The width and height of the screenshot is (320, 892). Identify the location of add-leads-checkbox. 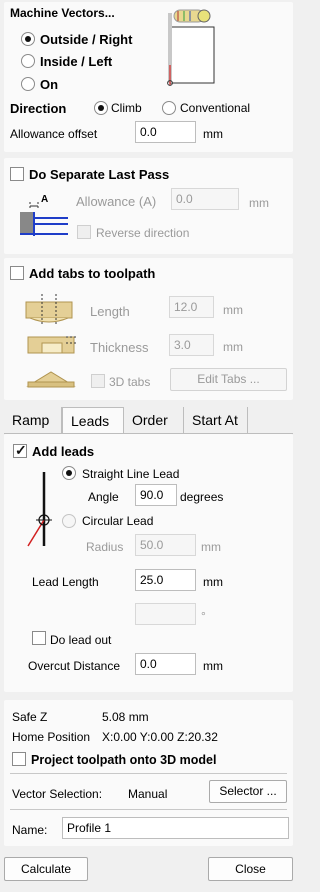
(20, 450).